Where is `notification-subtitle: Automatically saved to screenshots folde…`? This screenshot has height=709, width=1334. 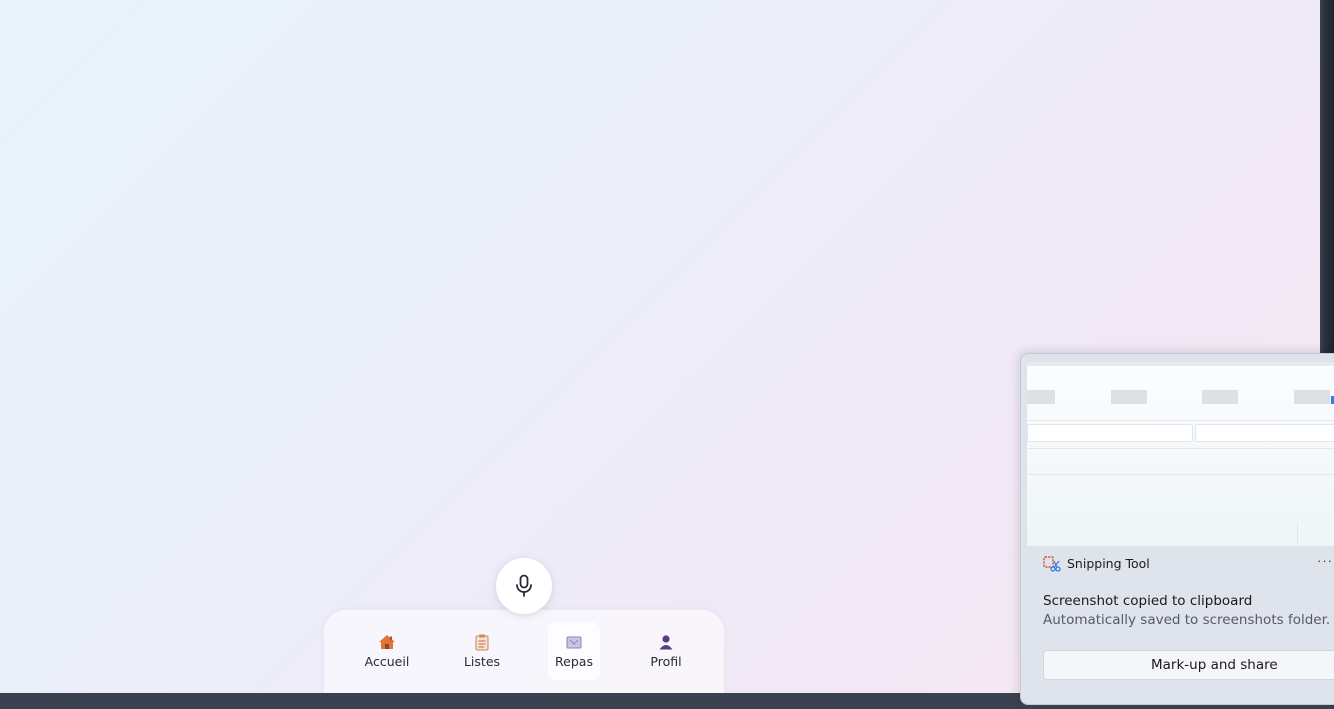 notification-subtitle: Automatically saved to screenshots folde… is located at coordinates (1187, 620).